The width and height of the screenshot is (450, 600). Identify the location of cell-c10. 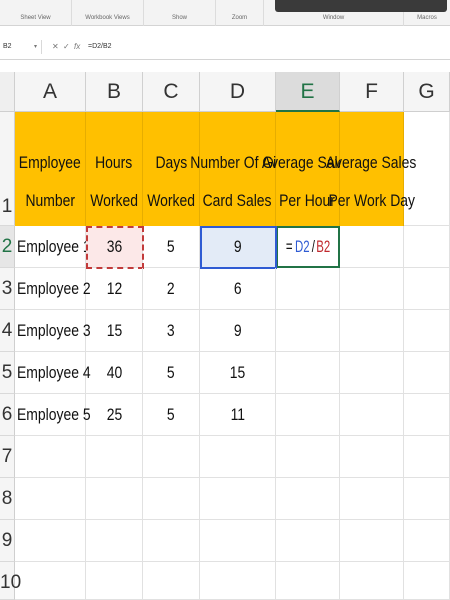
(171, 581).